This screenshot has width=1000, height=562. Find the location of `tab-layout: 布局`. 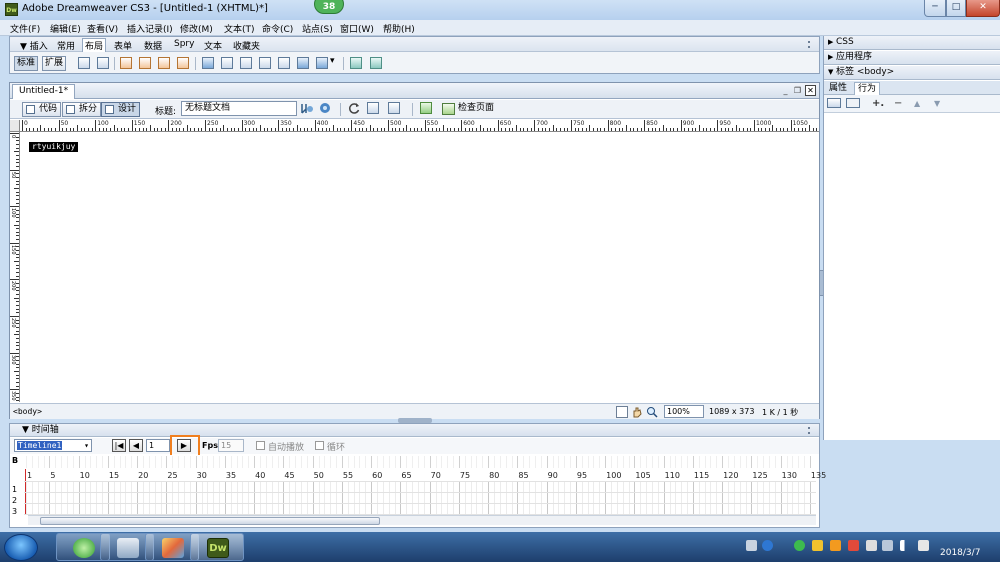

tab-layout: 布局 is located at coordinates (94, 45).